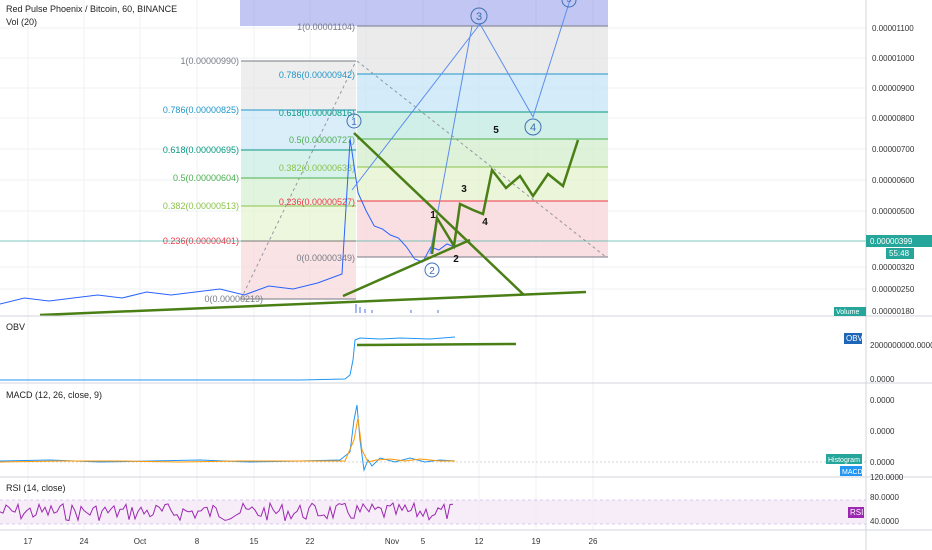 This screenshot has width=932, height=550. I want to click on time-tick: 22, so click(310, 541).